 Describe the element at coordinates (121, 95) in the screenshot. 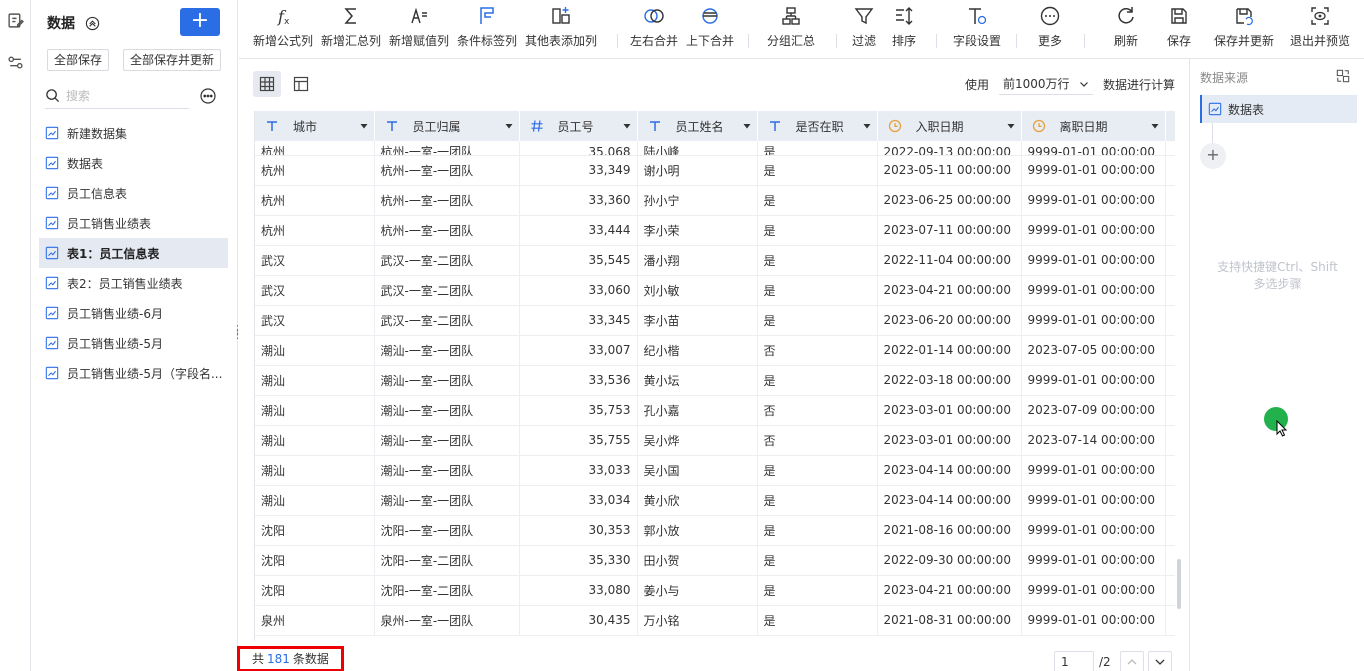

I see `search-input` at that location.